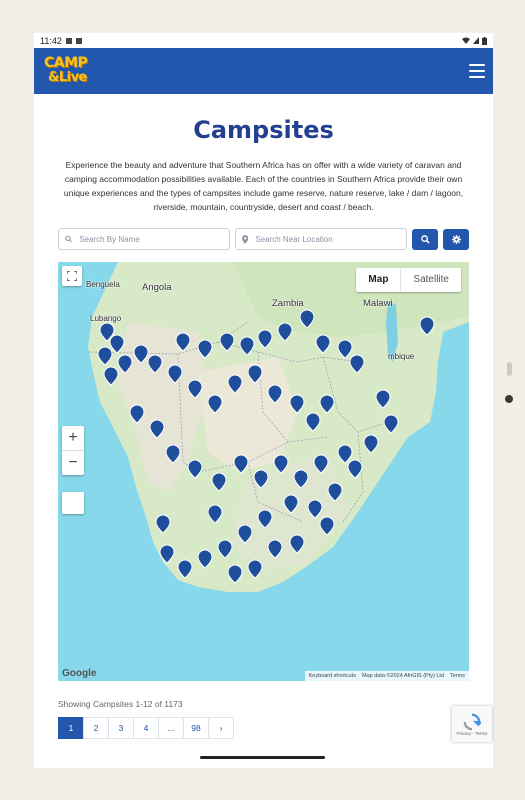  Describe the element at coordinates (288, 303) in the screenshot. I see `map-label-zambia: Zambia` at that location.